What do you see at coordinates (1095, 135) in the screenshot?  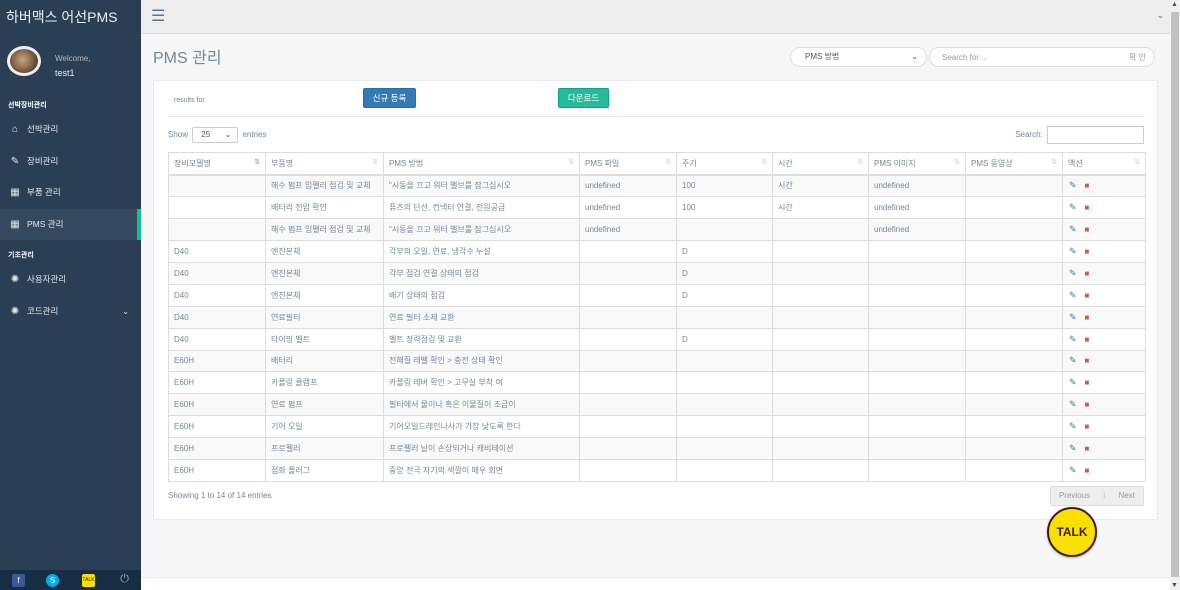 I see `table-search-input` at bounding box center [1095, 135].